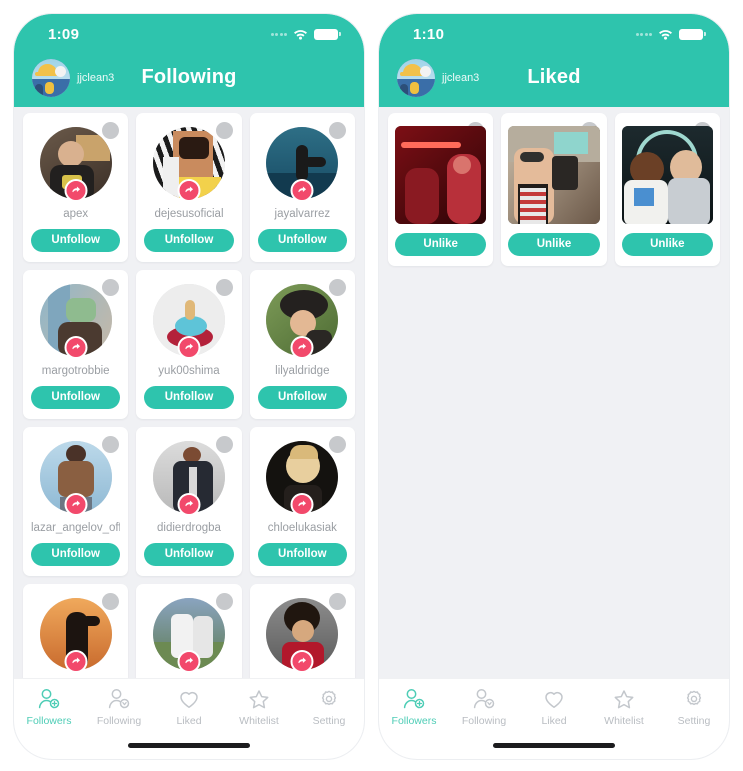 This screenshot has width=743, height=771. What do you see at coordinates (484, 721) in the screenshot?
I see `tab-label: Following` at bounding box center [484, 721].